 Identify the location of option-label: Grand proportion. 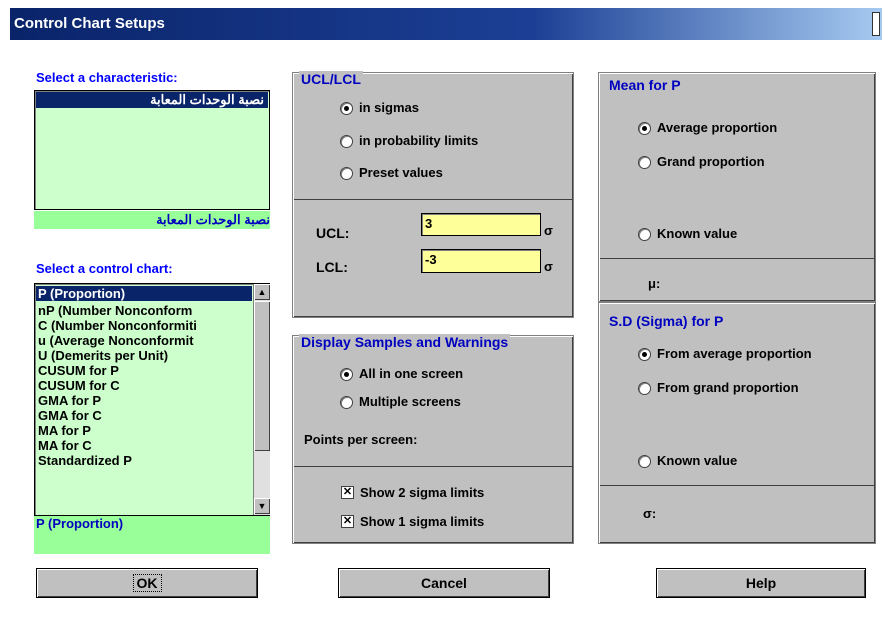
(711, 161).